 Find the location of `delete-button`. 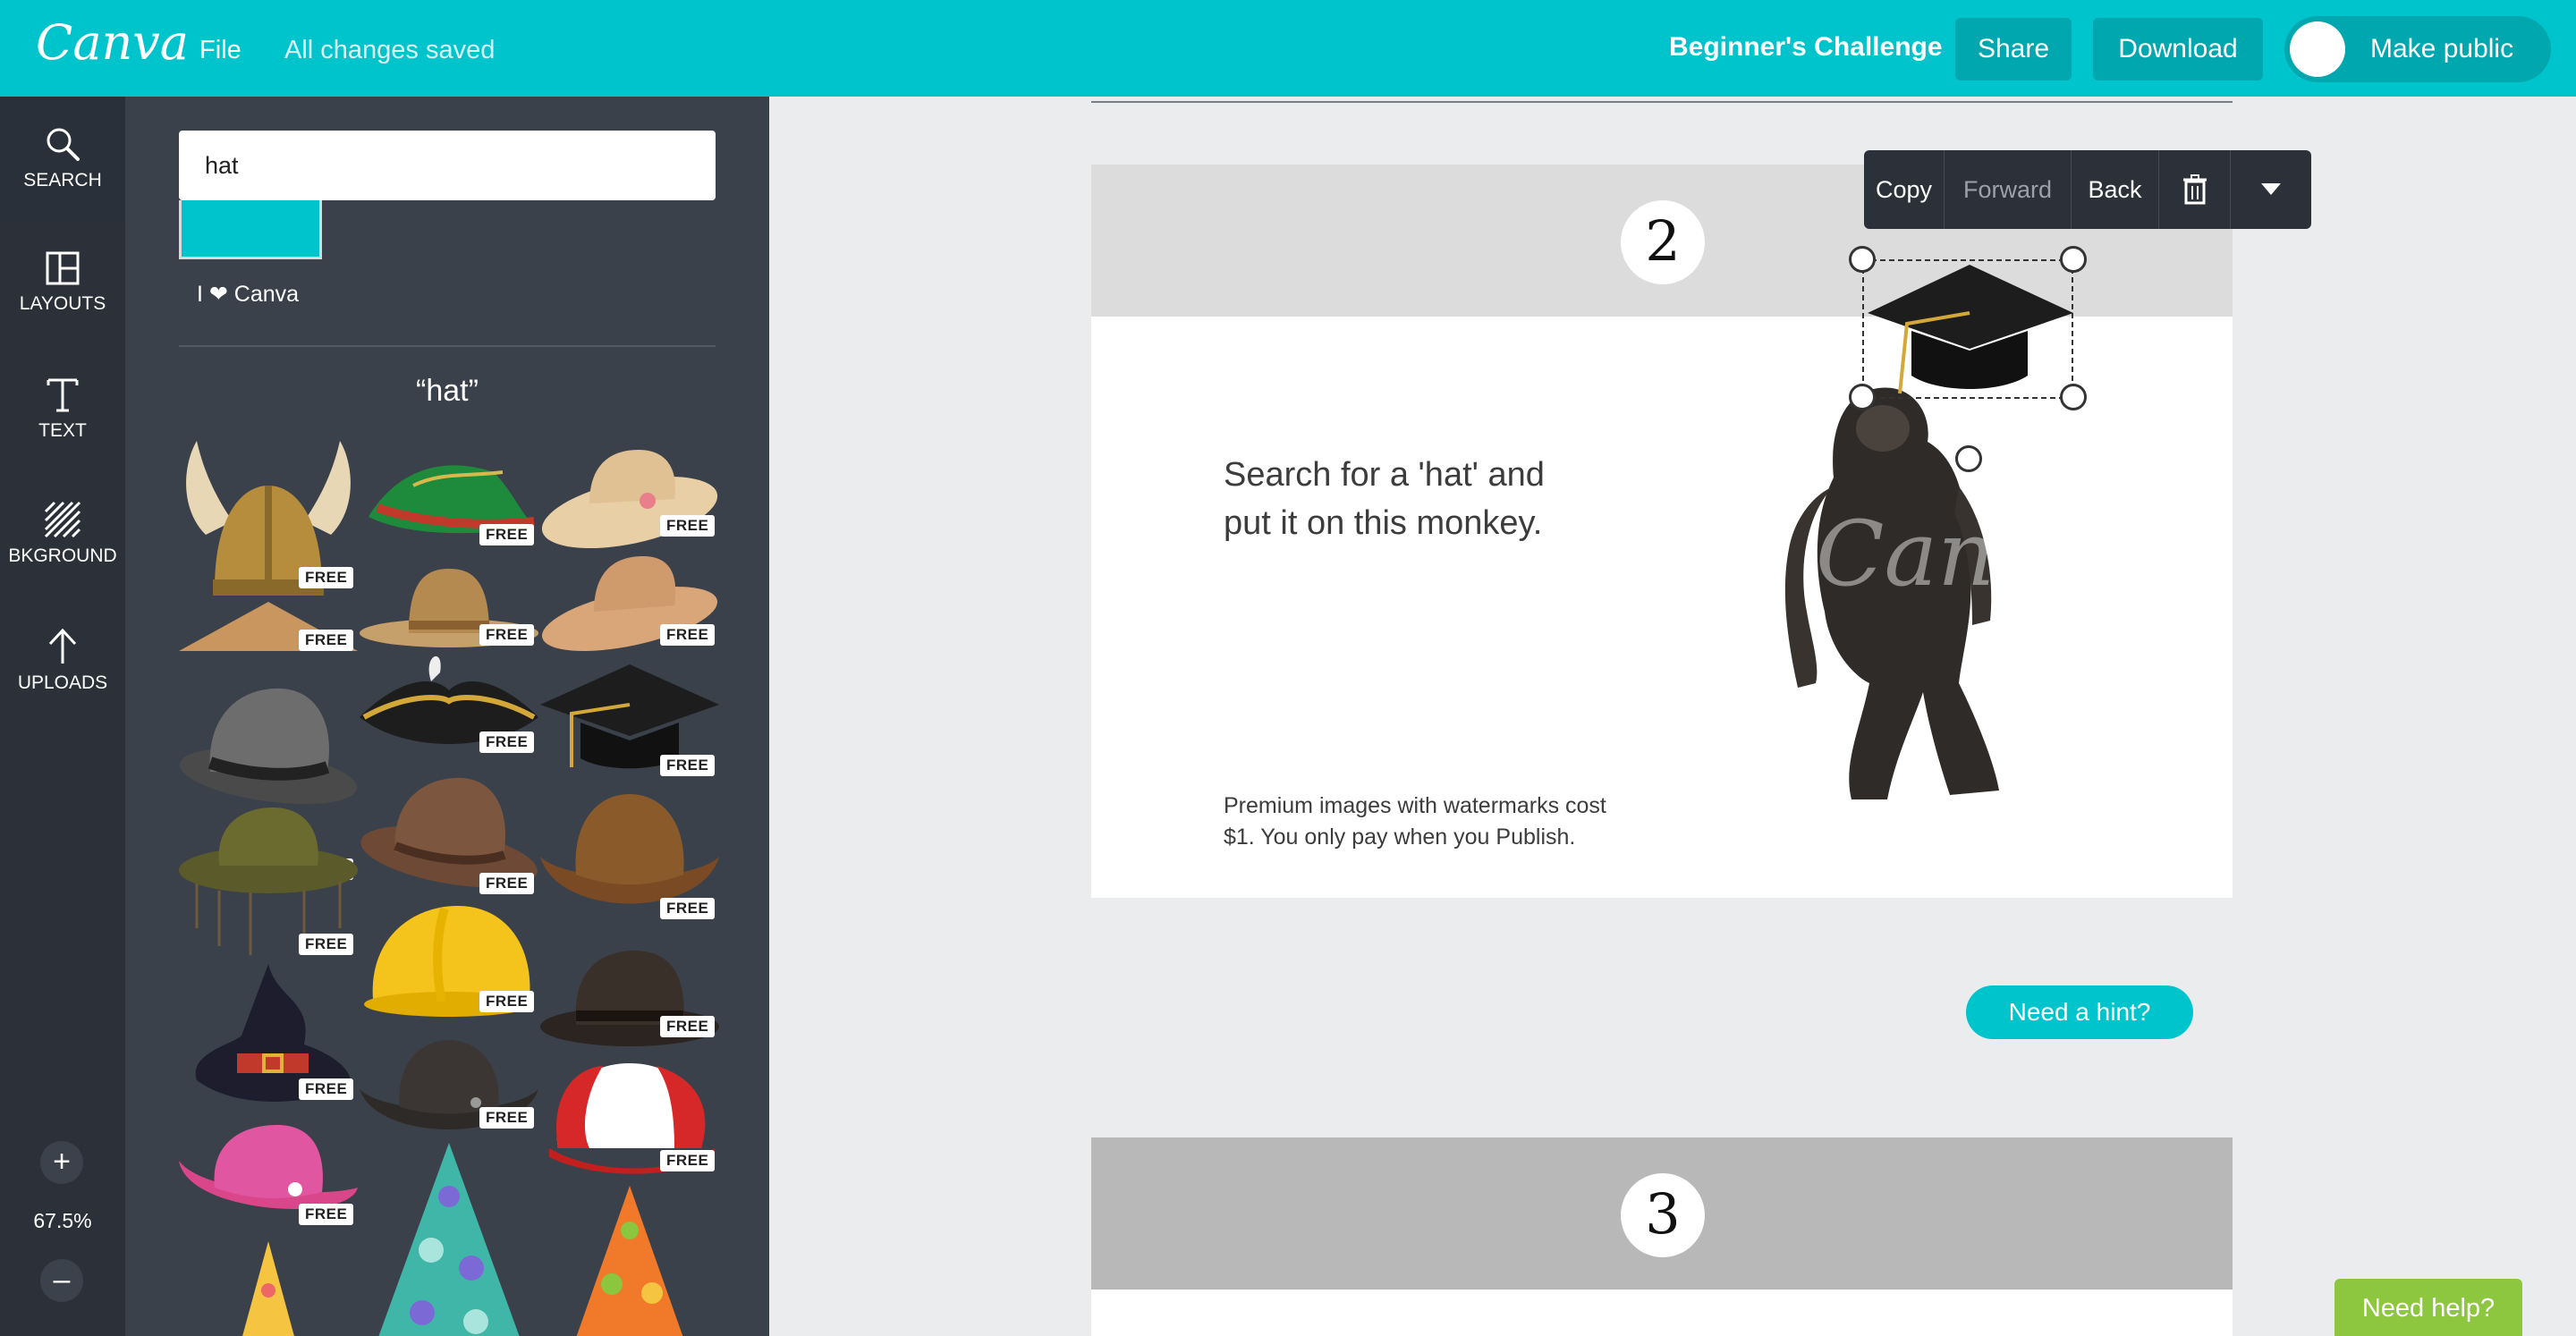

delete-button is located at coordinates (2195, 190).